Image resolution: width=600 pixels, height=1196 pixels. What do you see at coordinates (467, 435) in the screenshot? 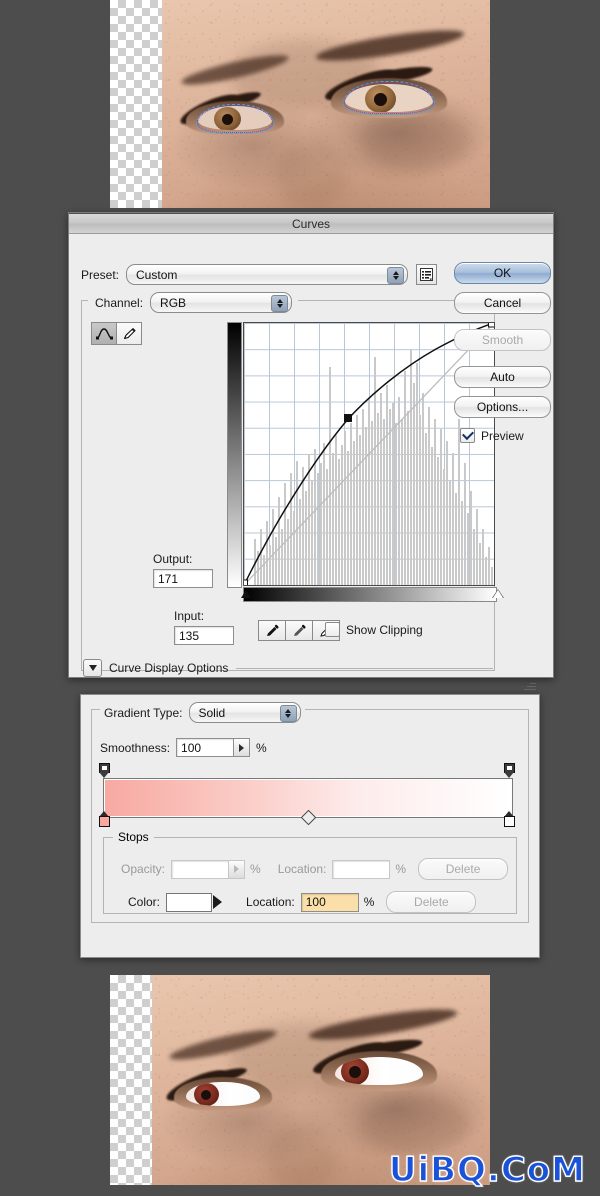
I see `preview-checkbox` at bounding box center [467, 435].